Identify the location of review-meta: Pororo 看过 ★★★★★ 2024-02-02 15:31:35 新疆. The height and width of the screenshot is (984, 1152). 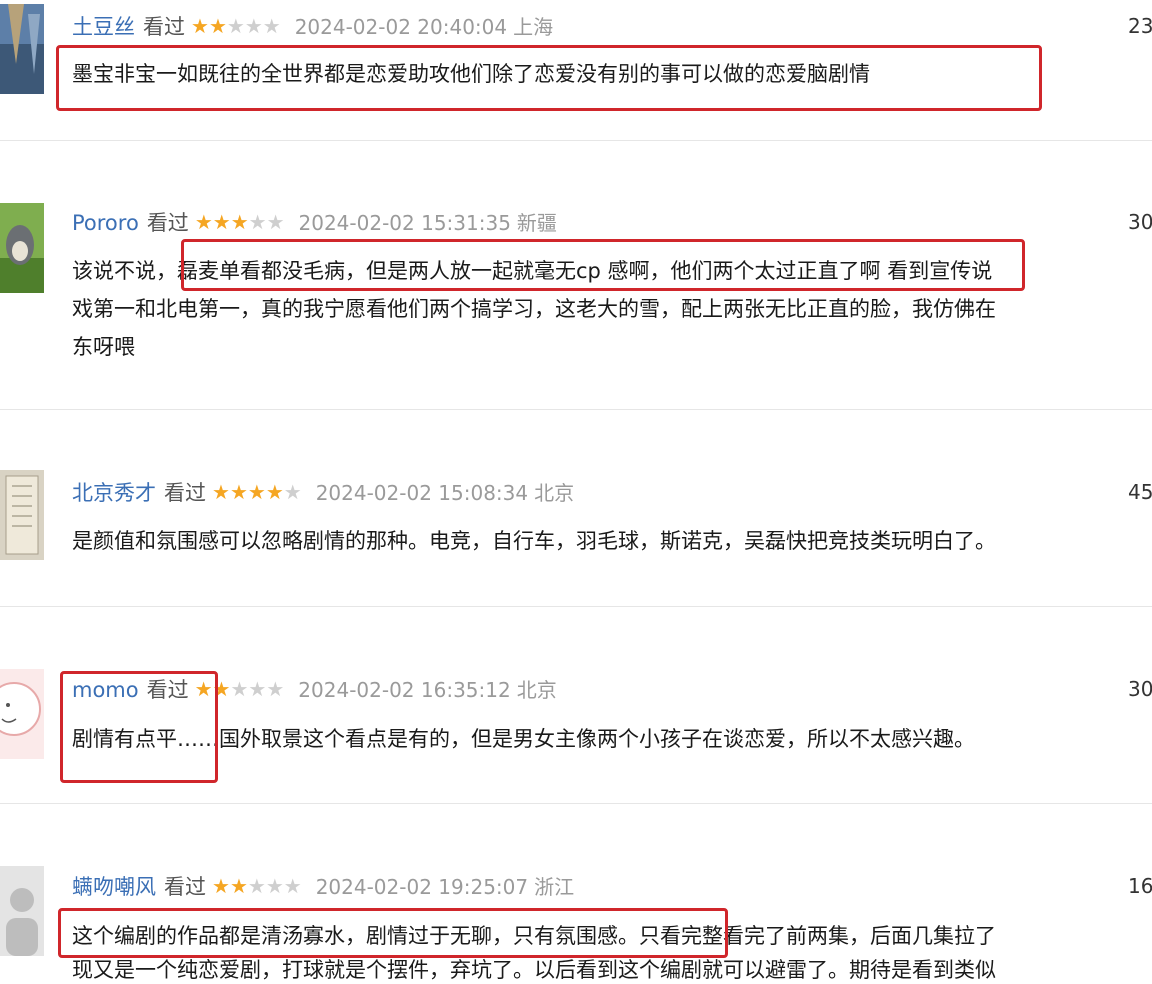
(314, 222).